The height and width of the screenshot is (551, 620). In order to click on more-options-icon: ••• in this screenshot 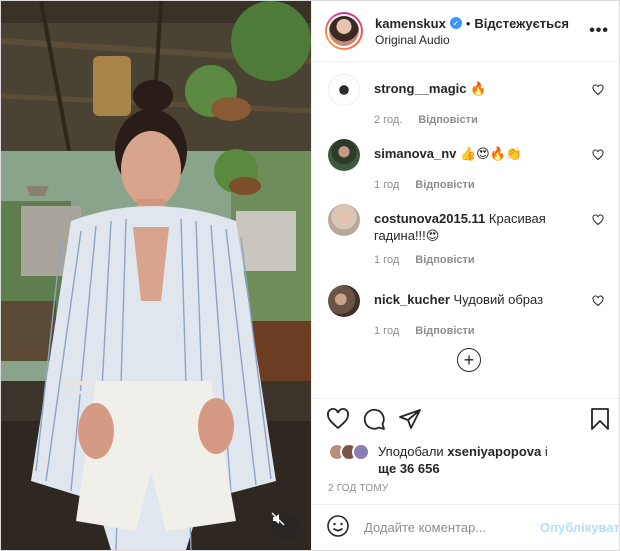, I will do `click(599, 31)`.